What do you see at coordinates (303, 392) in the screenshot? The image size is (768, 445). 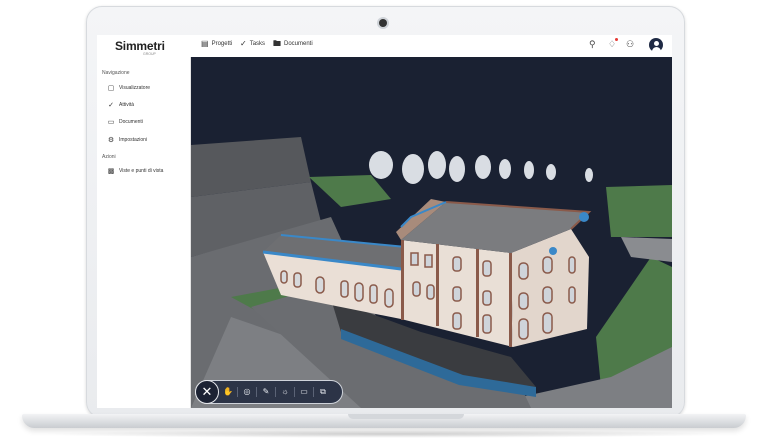 I see `book-icon: ▭` at bounding box center [303, 392].